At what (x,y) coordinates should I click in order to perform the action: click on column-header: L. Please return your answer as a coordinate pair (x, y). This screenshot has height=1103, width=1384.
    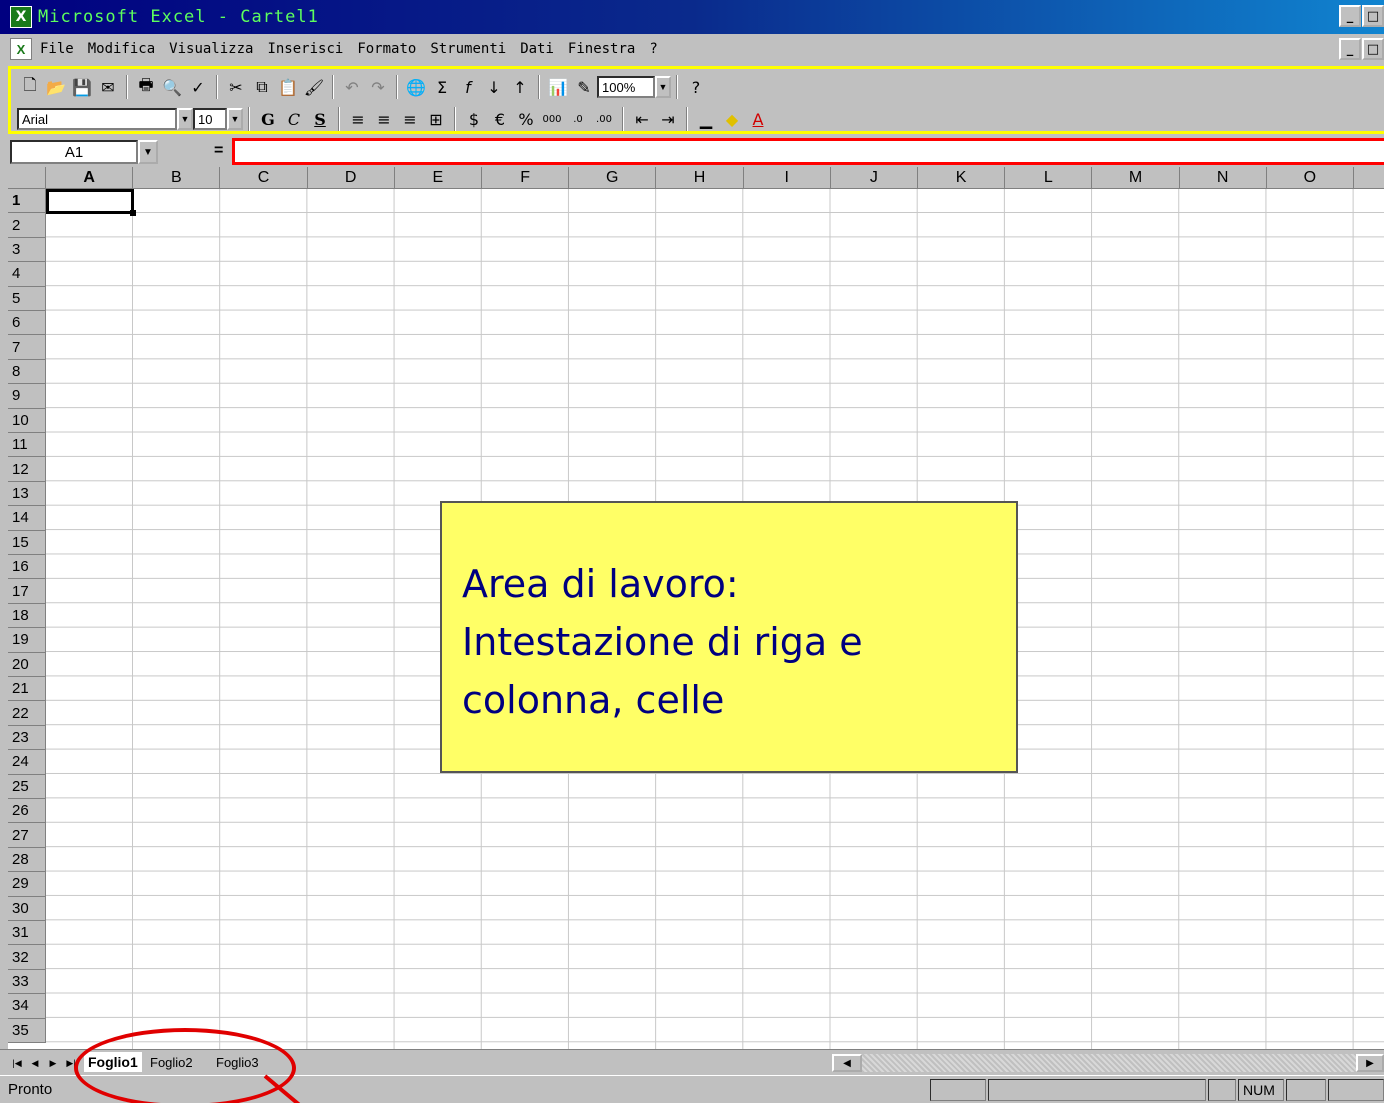
    Looking at the image, I should click on (1049, 178).